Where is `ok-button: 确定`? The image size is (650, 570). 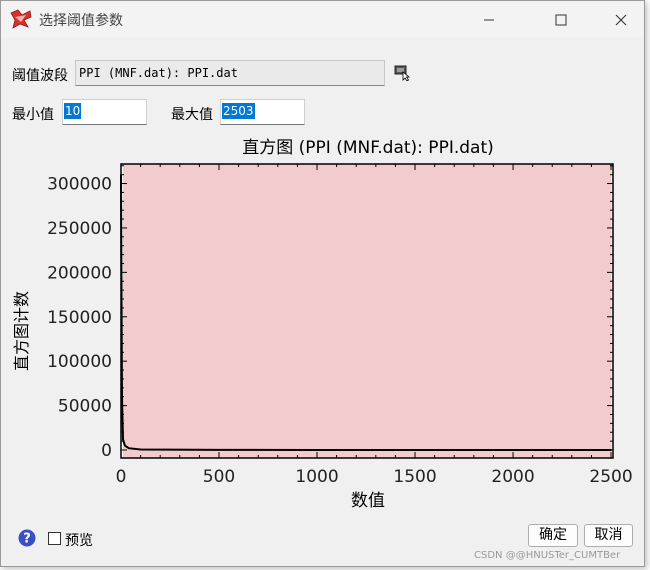
ok-button: 确定 is located at coordinates (553, 535).